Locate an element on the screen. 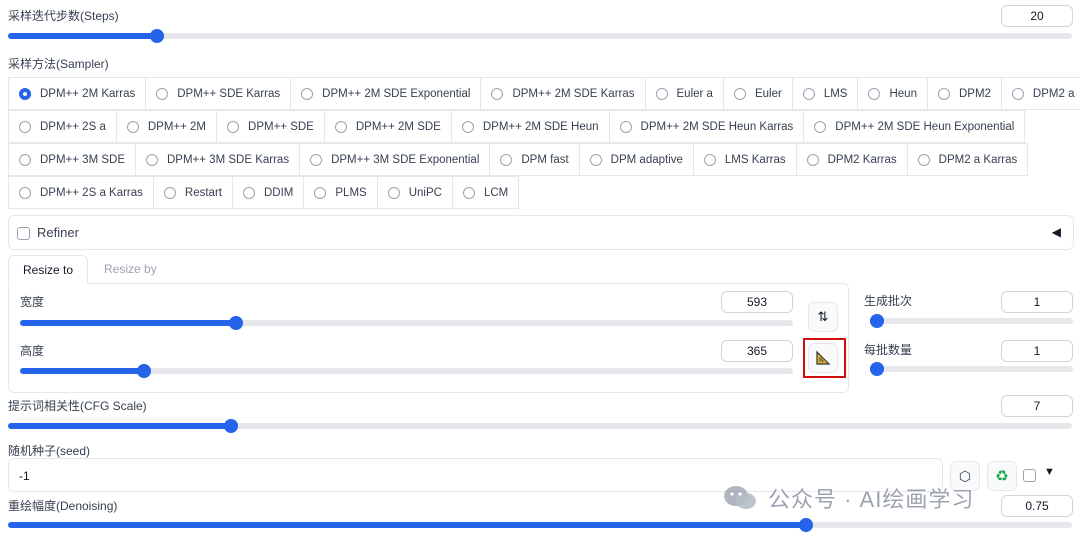 The width and height of the screenshot is (1080, 543). sampler-option: DPM adaptive is located at coordinates (636, 159).